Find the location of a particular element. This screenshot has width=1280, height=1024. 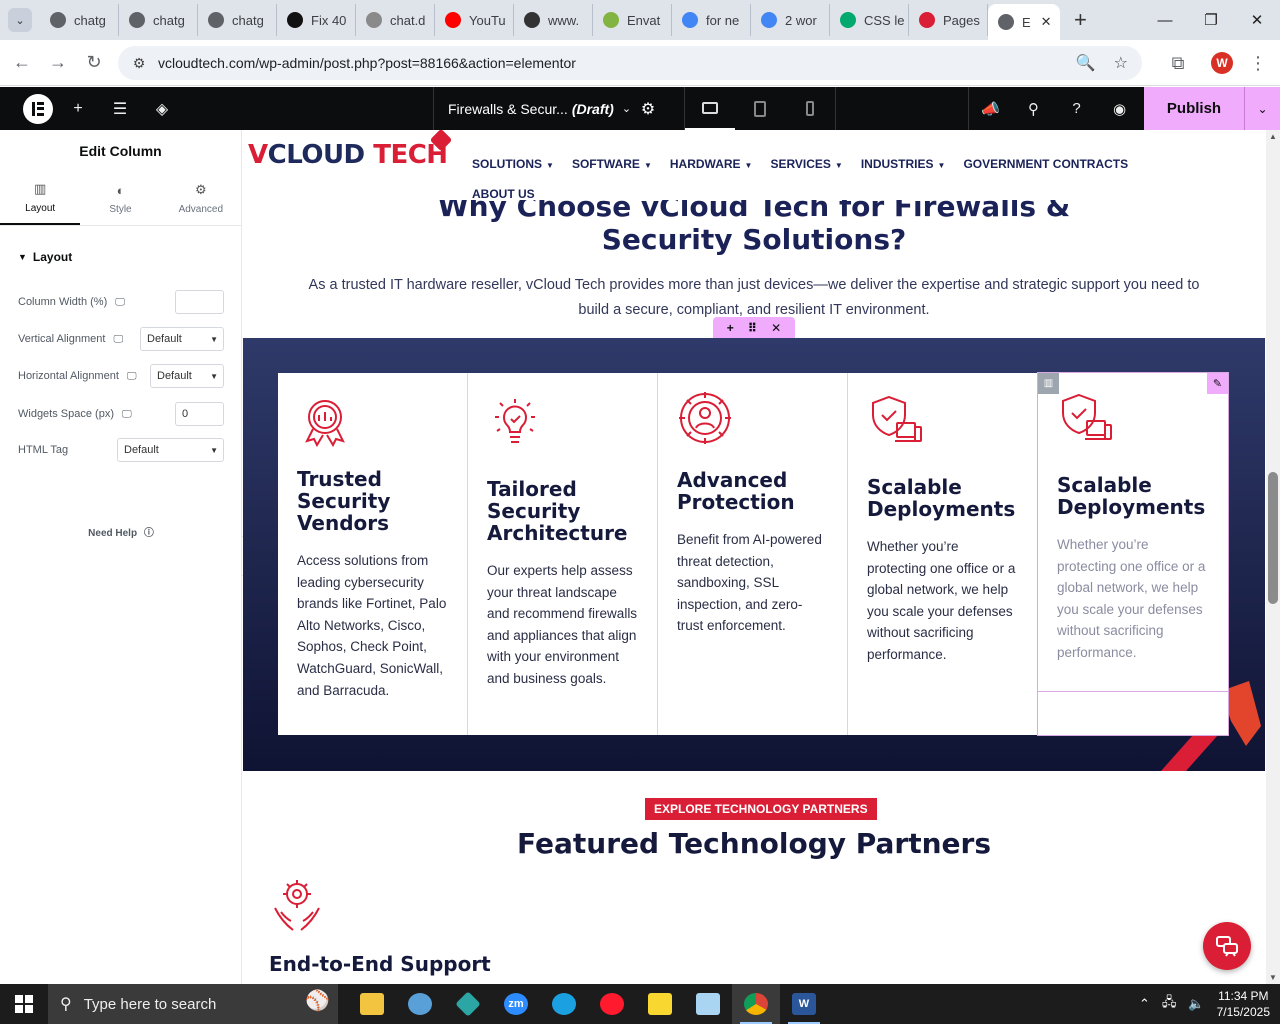

end-to-end-support-heading: End-to-End Support is located at coordinates (380, 964).